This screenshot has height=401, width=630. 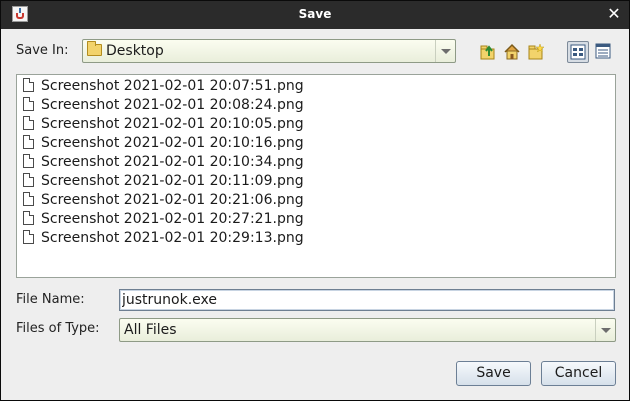 What do you see at coordinates (172, 86) in the screenshot?
I see `file-name: Screenshot 2021-02-01 20:07:51.png` at bounding box center [172, 86].